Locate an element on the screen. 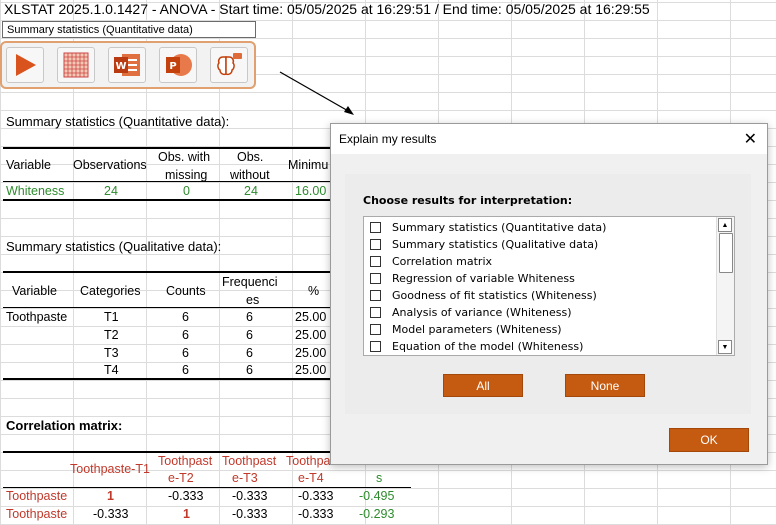  result-option: Summary statistics (Qualitative data) is located at coordinates (484, 244).